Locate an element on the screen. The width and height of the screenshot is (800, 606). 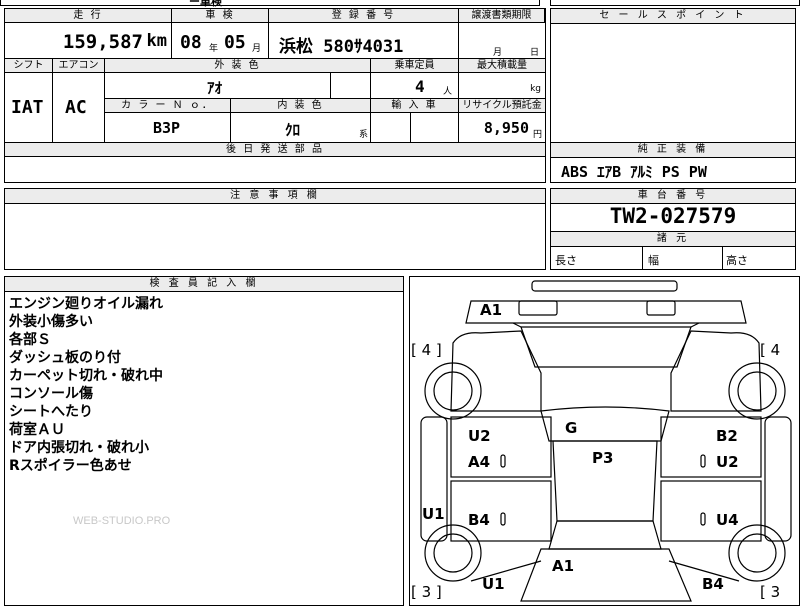
mark-a1-rear: A1 is located at coordinates (563, 566).